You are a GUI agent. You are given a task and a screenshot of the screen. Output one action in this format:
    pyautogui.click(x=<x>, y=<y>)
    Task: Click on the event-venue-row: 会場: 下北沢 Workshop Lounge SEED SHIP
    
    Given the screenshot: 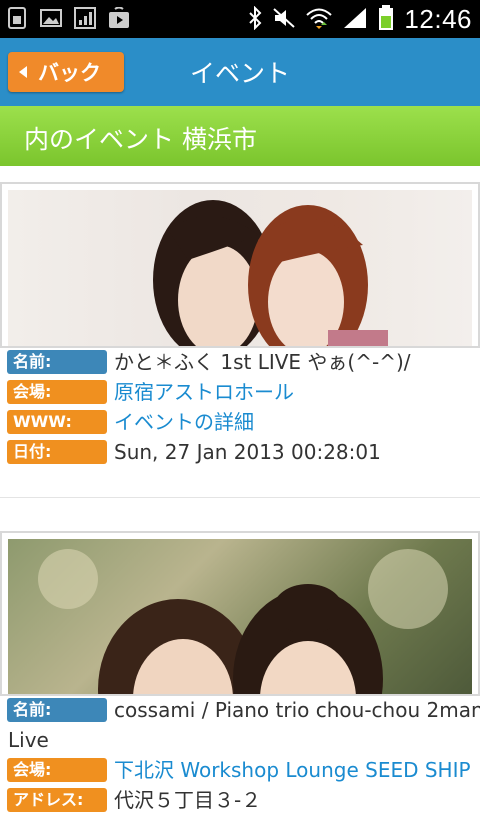 What is the action you would take?
    pyautogui.click(x=240, y=771)
    